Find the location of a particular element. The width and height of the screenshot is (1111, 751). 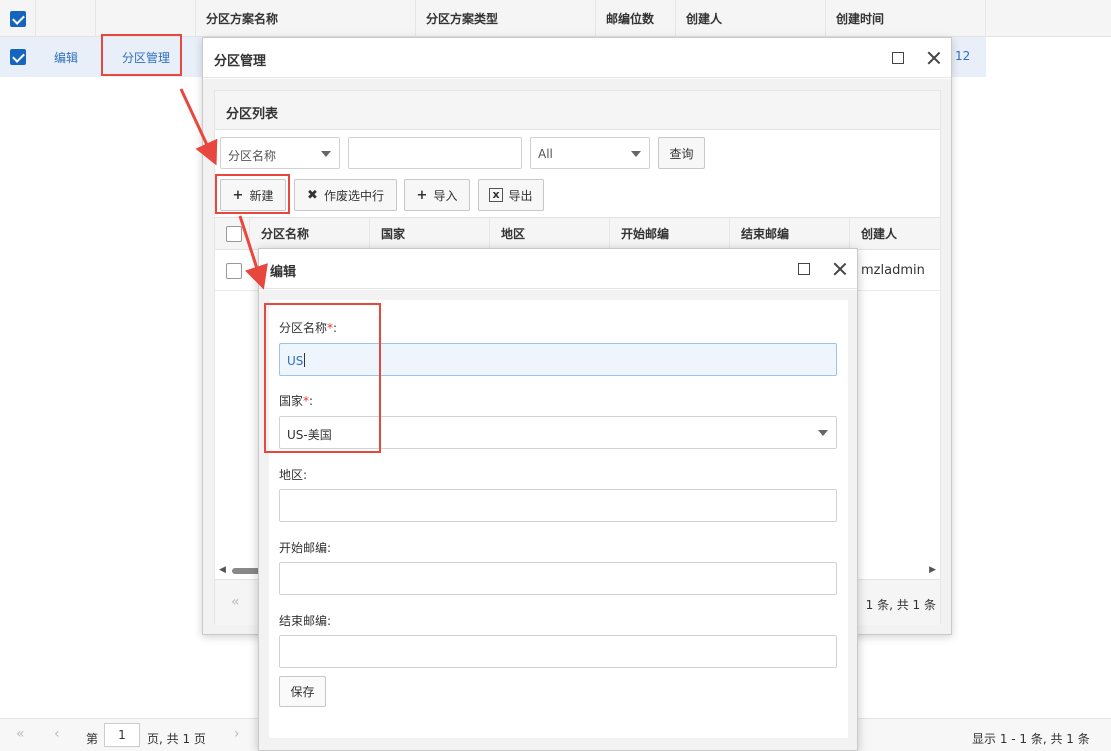

panel-title: 分区列表 is located at coordinates (252, 114).